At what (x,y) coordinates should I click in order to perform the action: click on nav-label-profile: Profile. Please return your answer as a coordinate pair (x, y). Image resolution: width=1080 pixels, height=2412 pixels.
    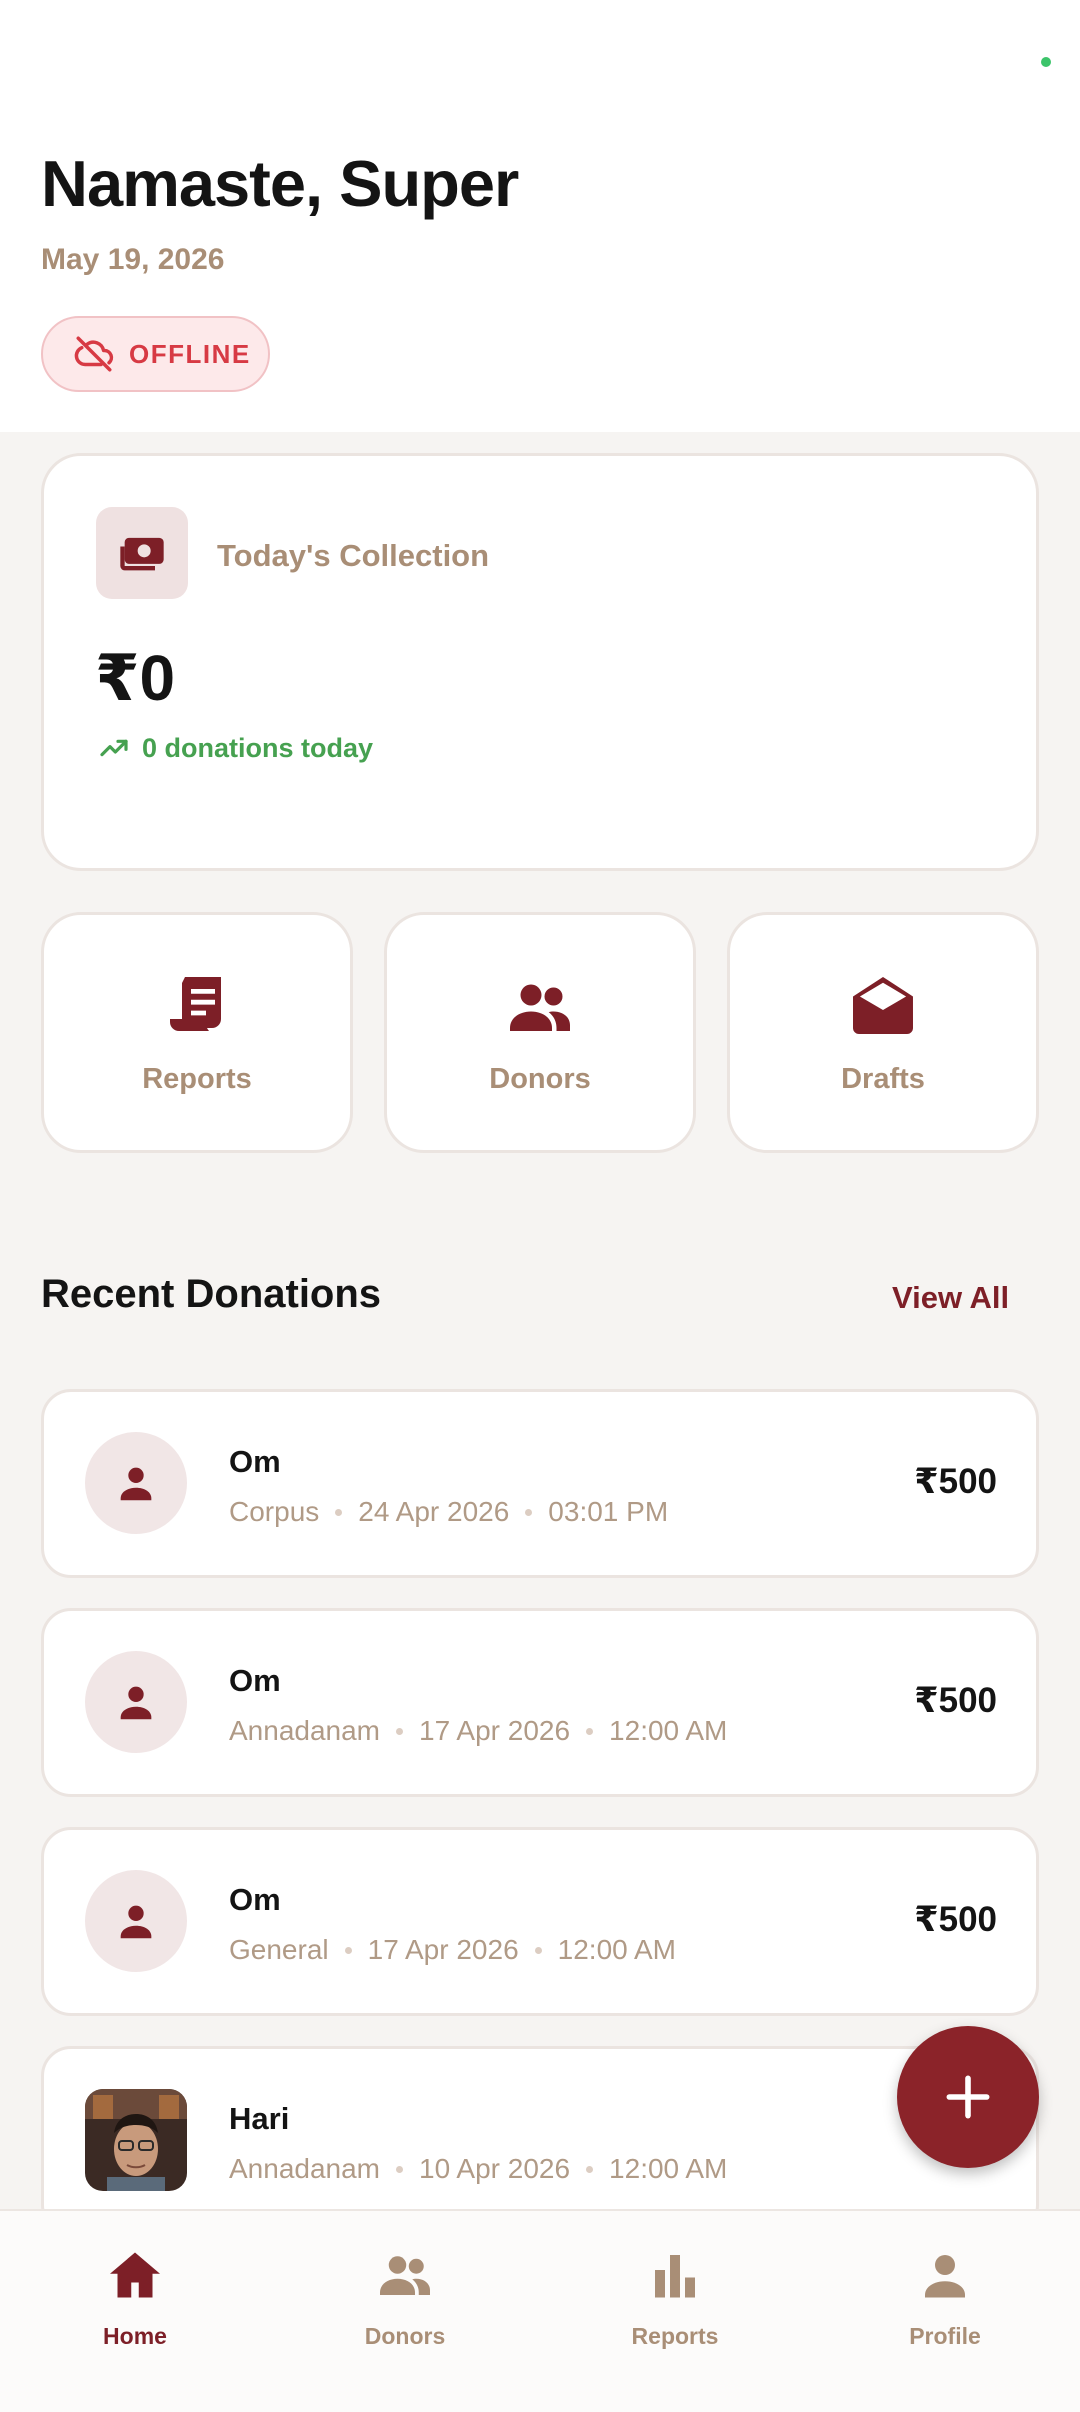
    Looking at the image, I should click on (945, 2336).